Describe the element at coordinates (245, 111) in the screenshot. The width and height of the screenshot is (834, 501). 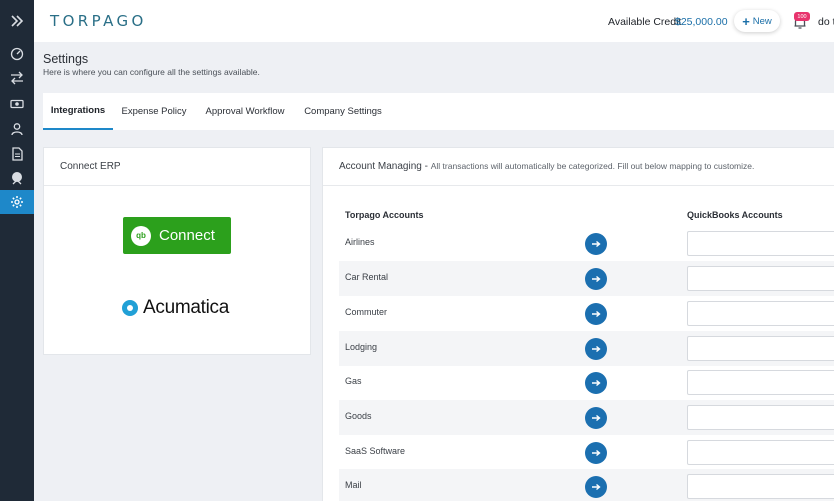
I see `tab-approval-workflow: Approval Workflow` at that location.